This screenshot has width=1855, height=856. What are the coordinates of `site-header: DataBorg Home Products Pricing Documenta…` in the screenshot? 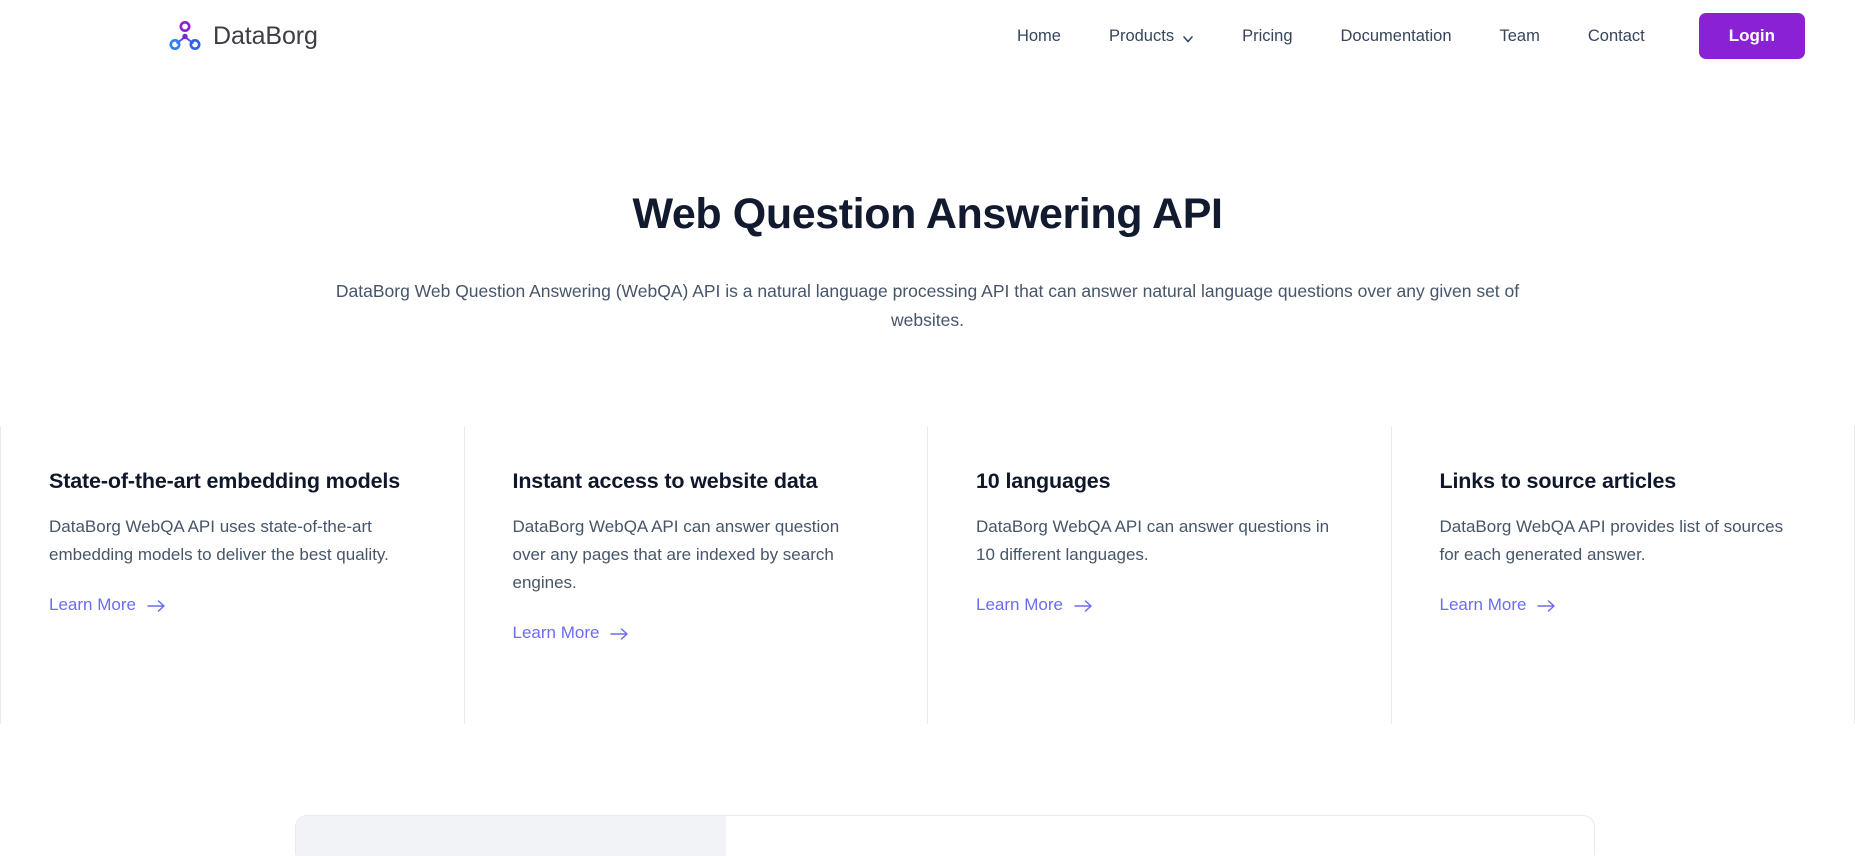 It's located at (927, 36).